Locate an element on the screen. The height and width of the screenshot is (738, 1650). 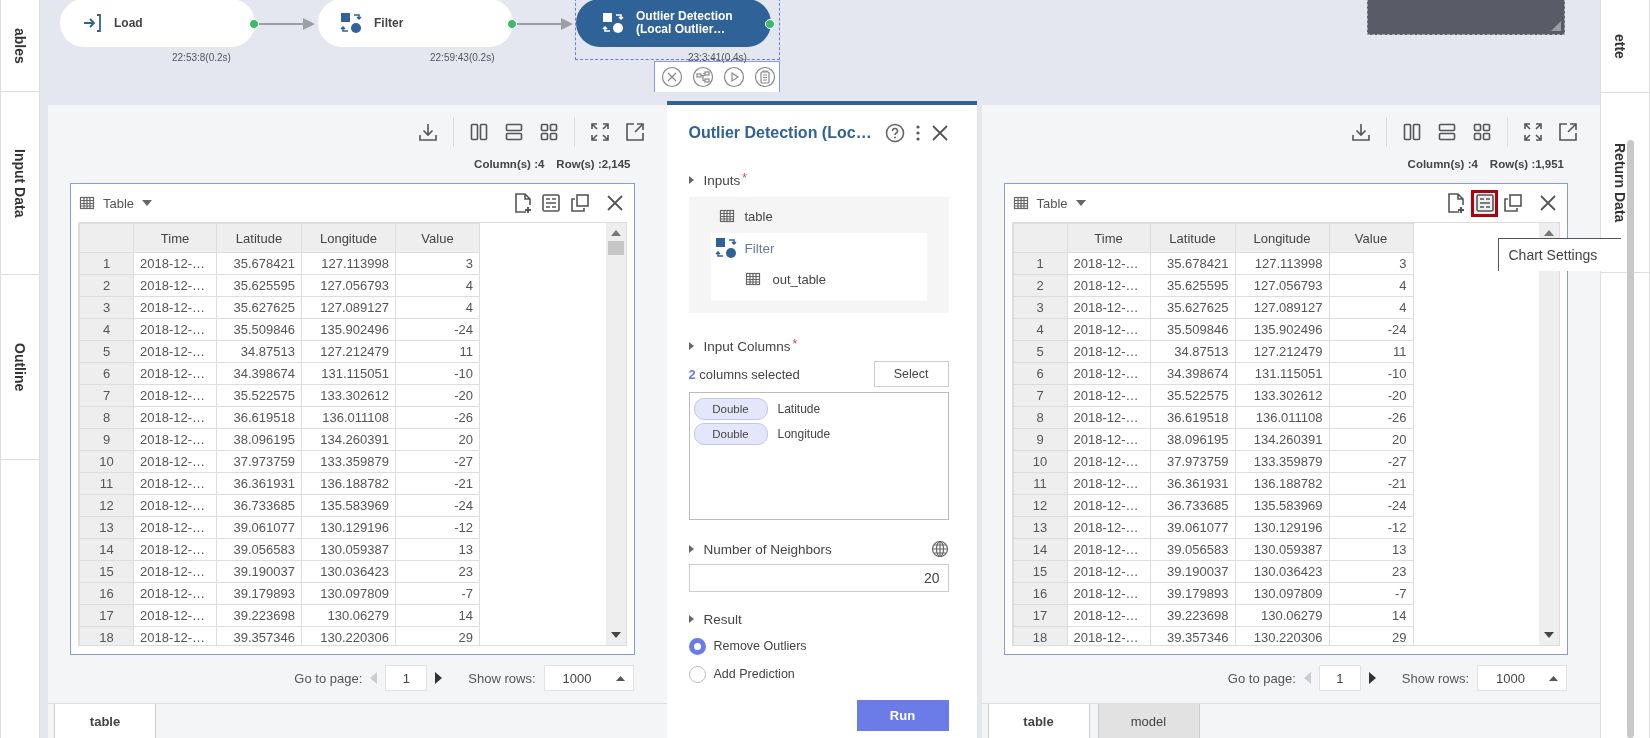
radio-label: Remove Outliers is located at coordinates (760, 646).